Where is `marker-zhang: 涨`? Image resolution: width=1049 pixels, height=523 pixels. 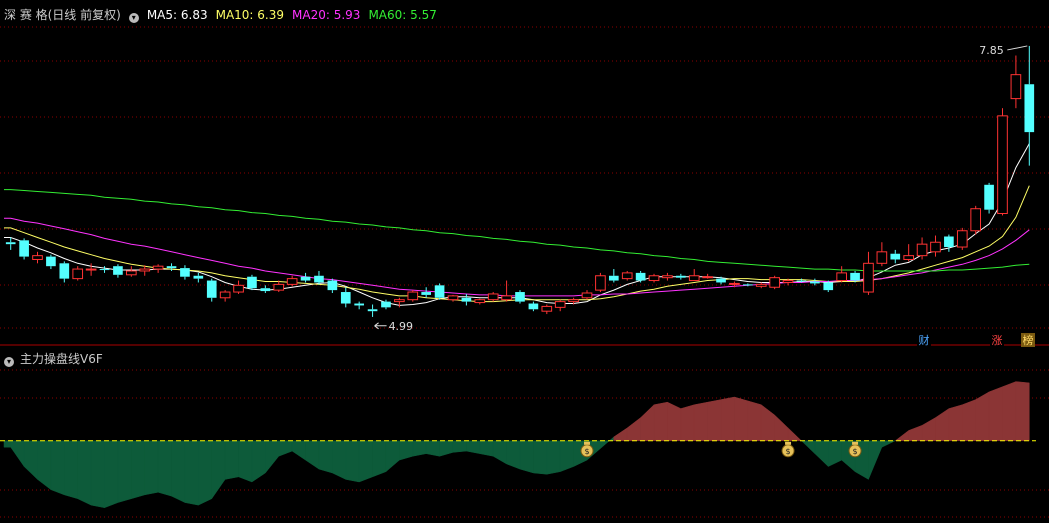 marker-zhang: 涨 is located at coordinates (997, 340).